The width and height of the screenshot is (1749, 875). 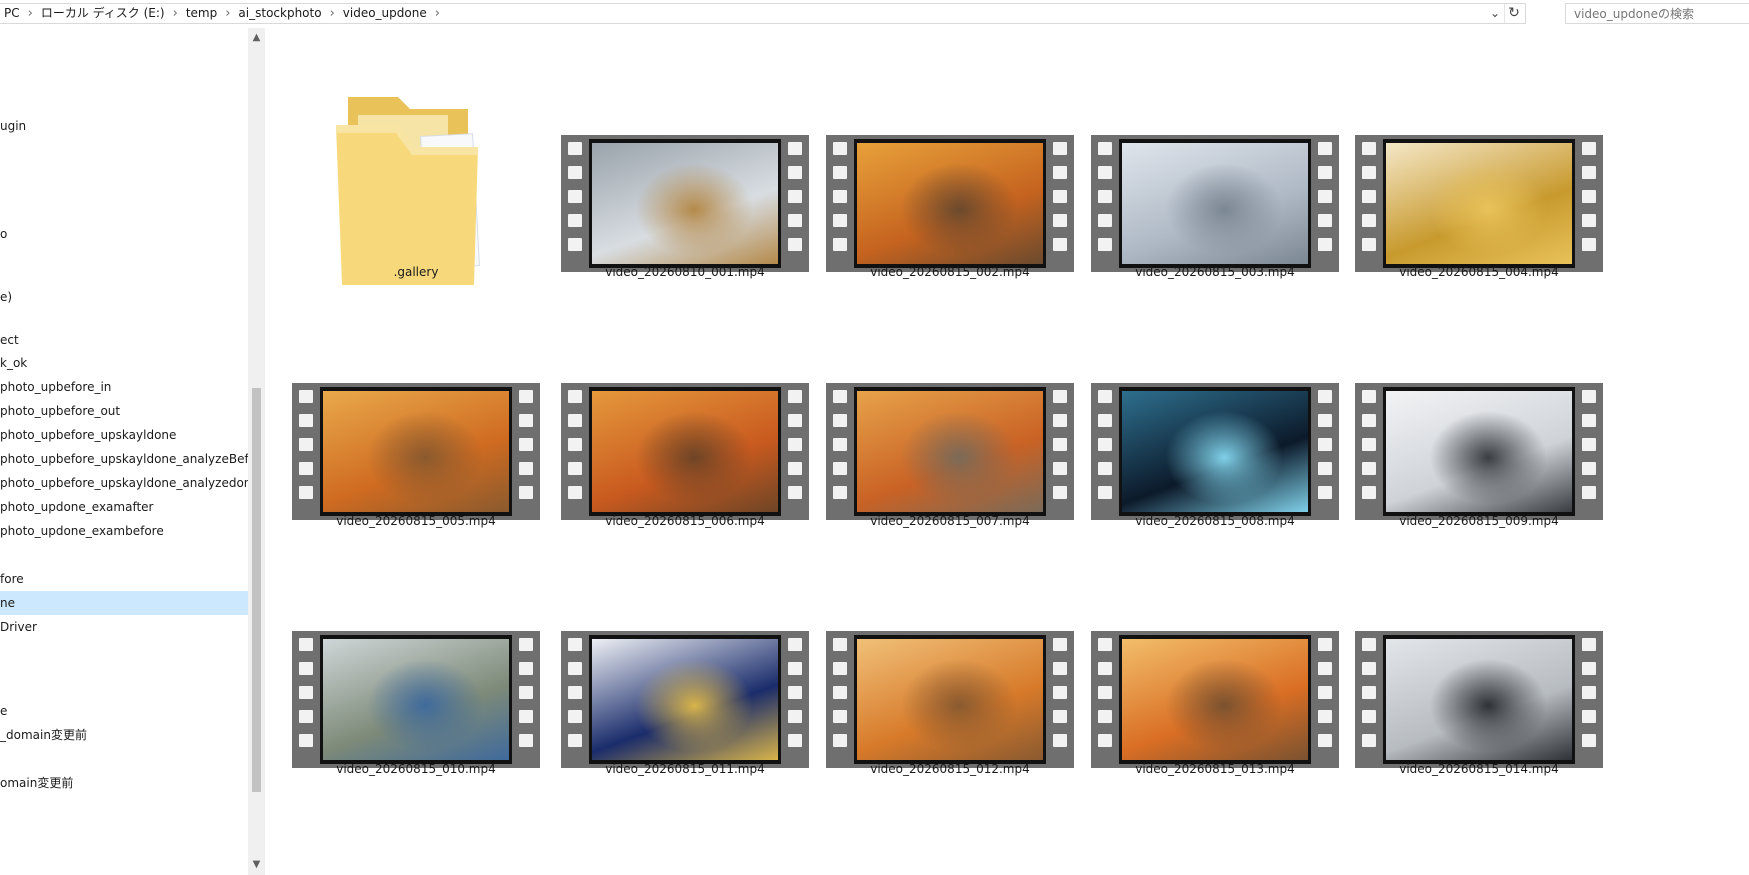 What do you see at coordinates (13, 13) in the screenshot?
I see `breadcrumb-item-pc: PC` at bounding box center [13, 13].